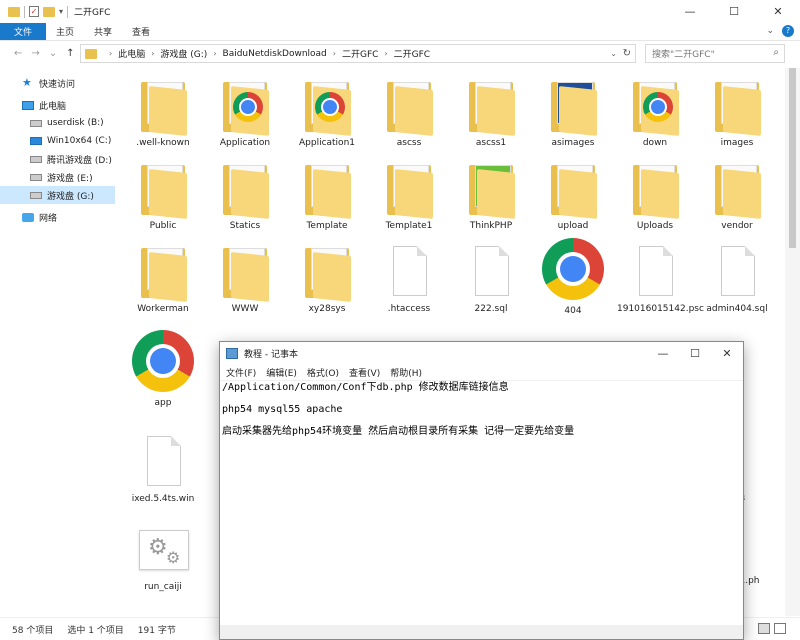 This screenshot has height=640, width=800. Describe the element at coordinates (57, 195) in the screenshot. I see `sidebar-item-drive-g: 游戏盘 (G:)` at that location.